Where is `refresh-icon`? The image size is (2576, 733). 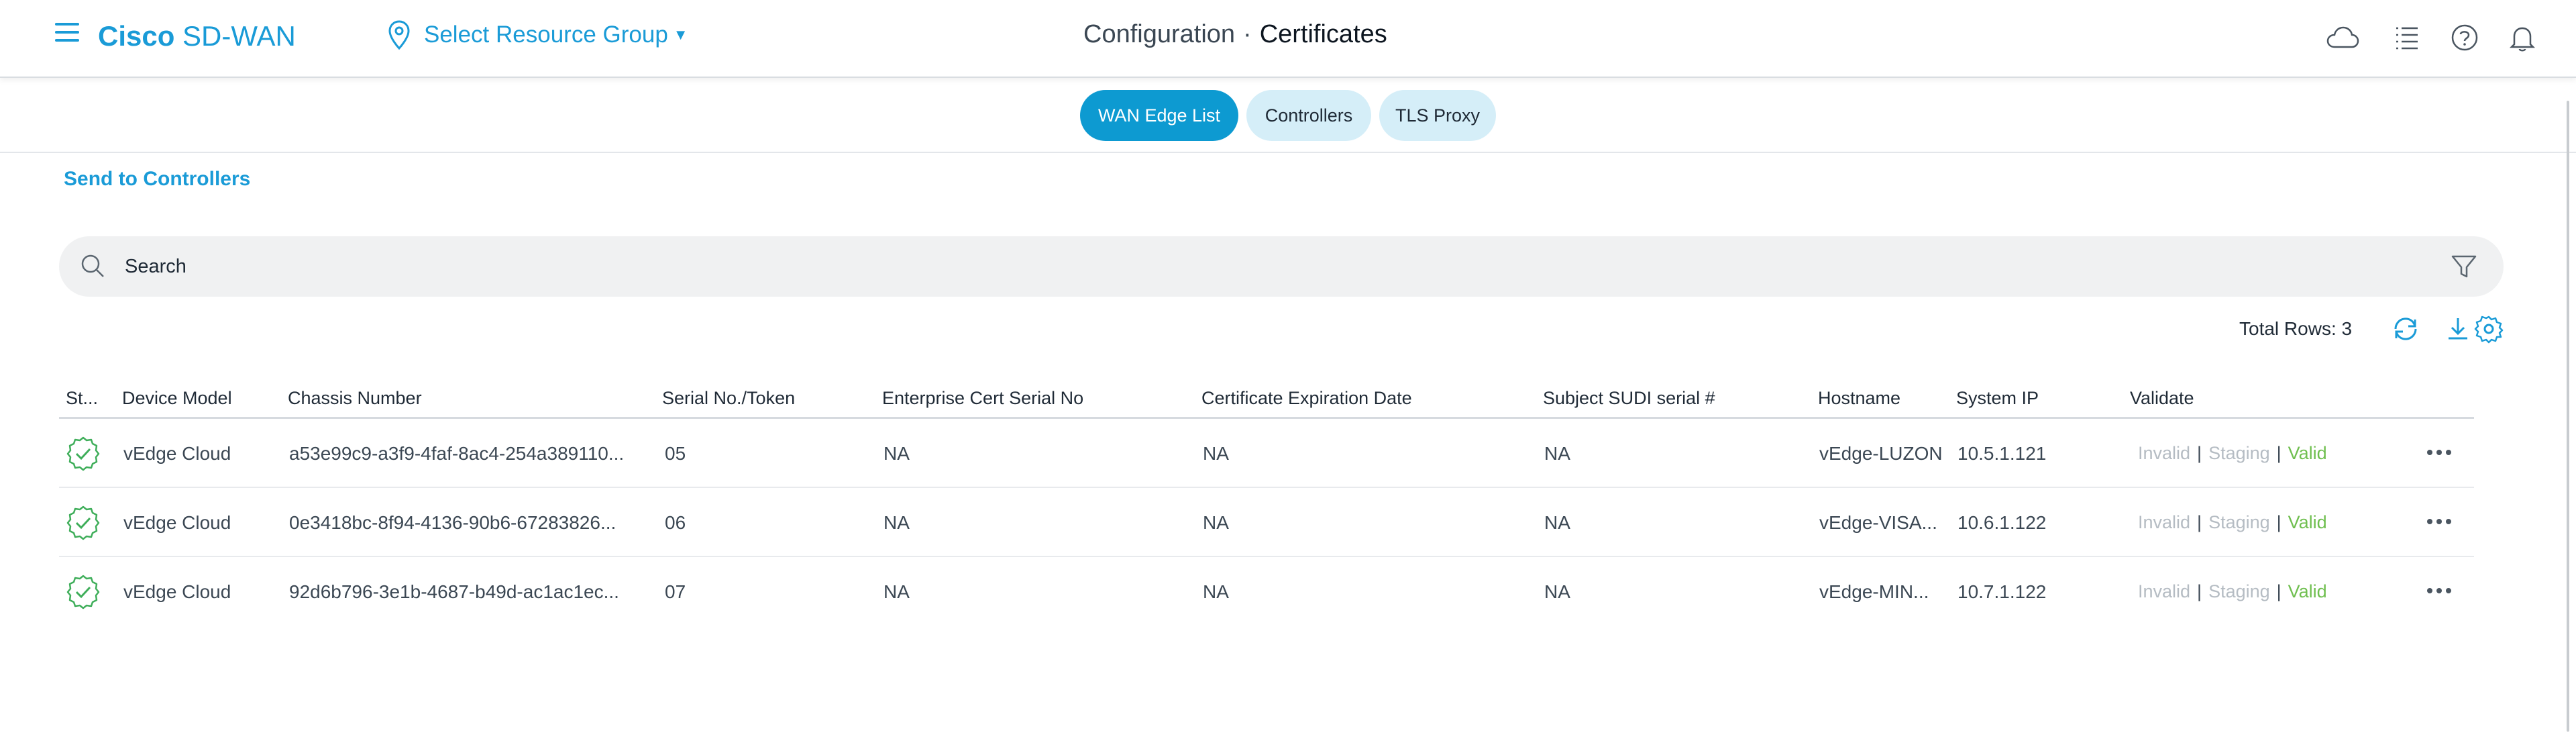
refresh-icon is located at coordinates (2406, 329).